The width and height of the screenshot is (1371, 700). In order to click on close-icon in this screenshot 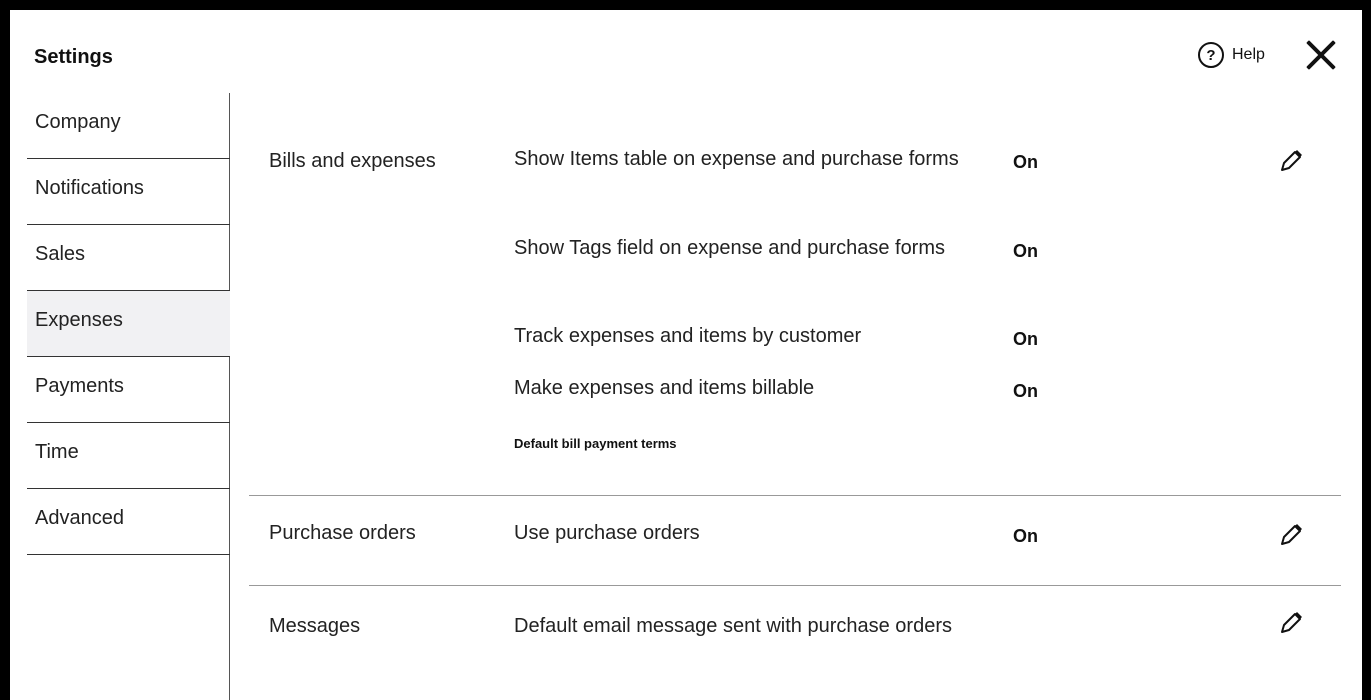, I will do `click(1321, 55)`.